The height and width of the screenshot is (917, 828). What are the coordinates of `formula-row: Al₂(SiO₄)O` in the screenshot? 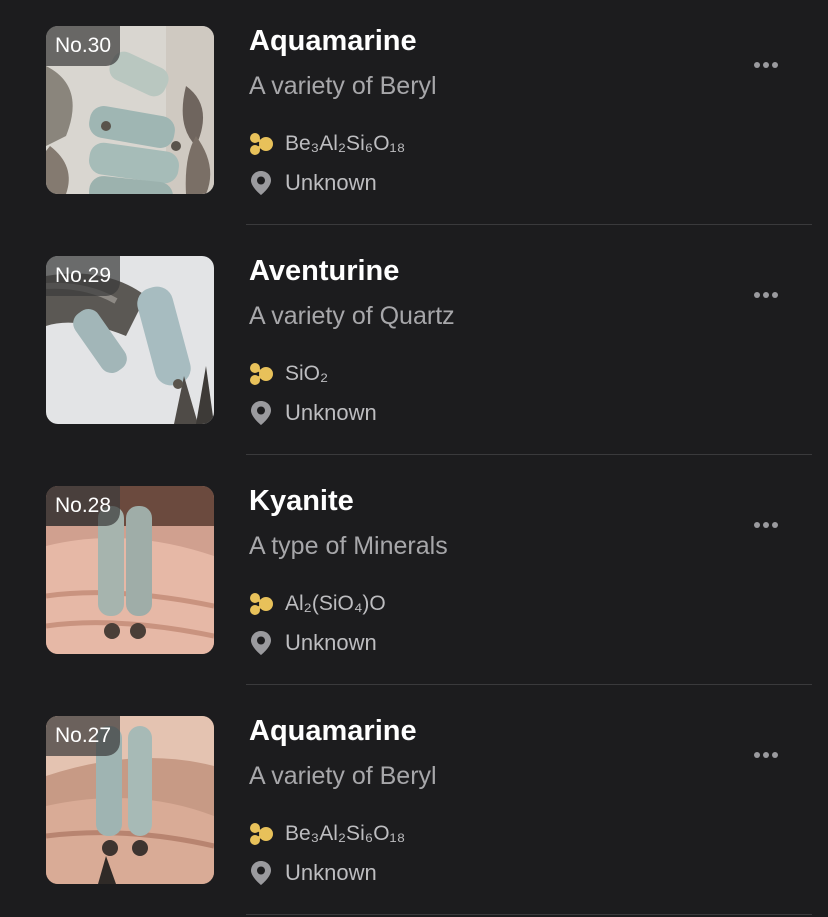 It's located at (317, 604).